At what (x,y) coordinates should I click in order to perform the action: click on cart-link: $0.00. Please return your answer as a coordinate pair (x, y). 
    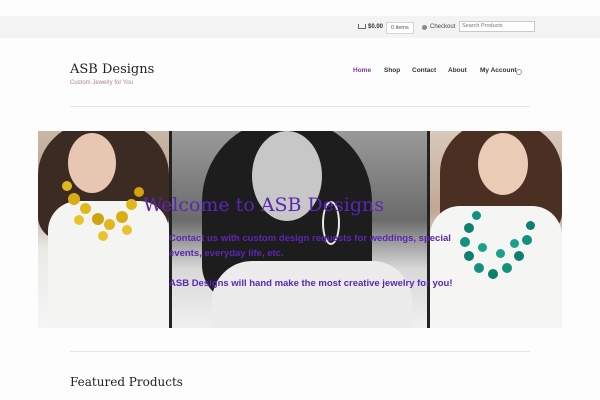
    Looking at the image, I should click on (370, 27).